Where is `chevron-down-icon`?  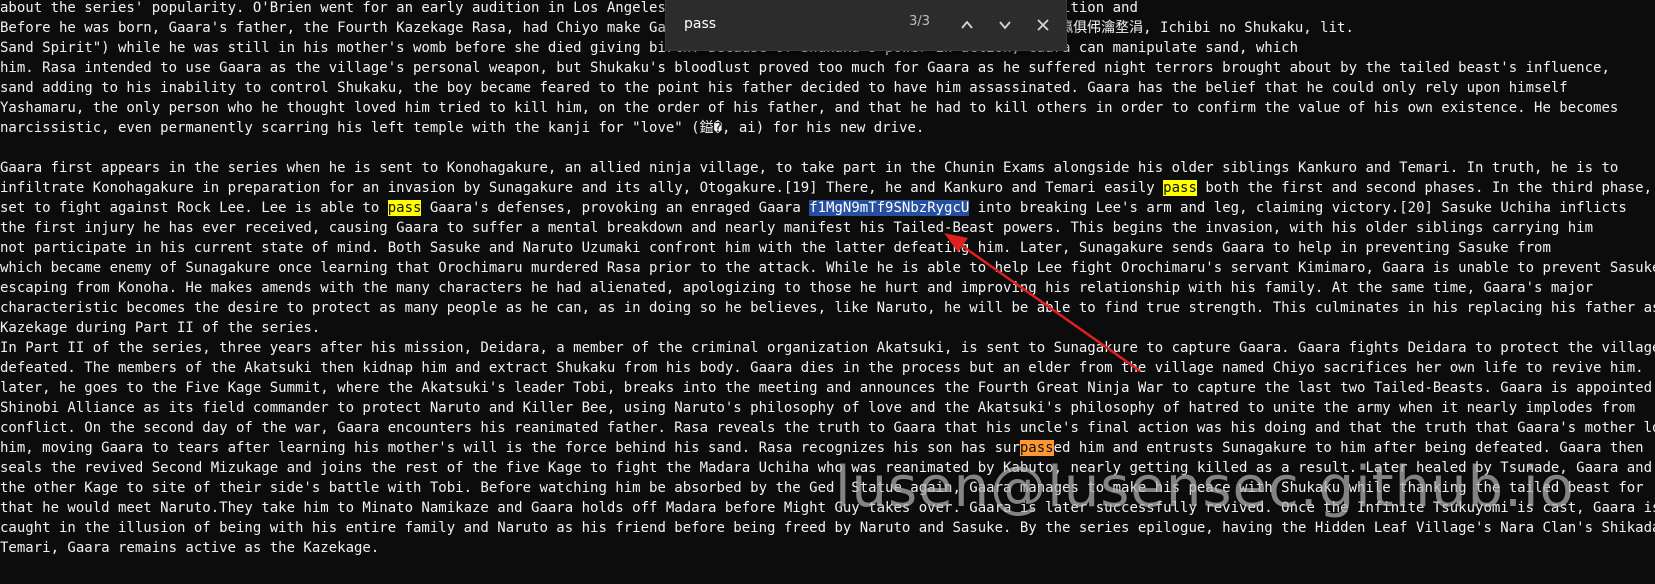
chevron-down-icon is located at coordinates (1005, 25).